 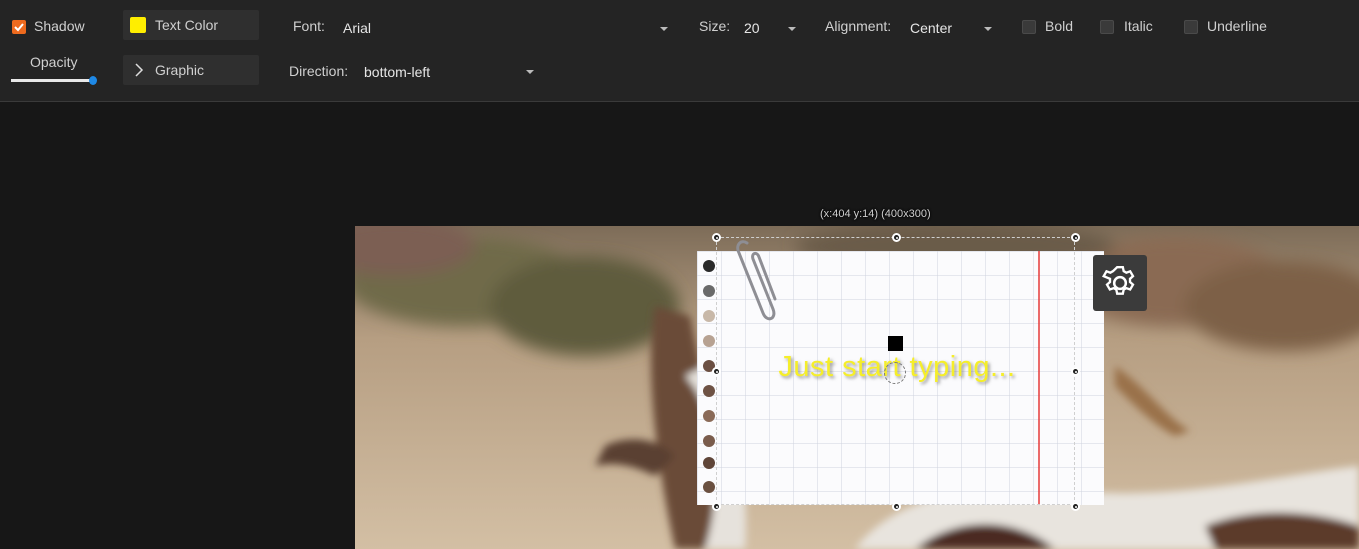 I want to click on shadow-checkbox, so click(x=19, y=27).